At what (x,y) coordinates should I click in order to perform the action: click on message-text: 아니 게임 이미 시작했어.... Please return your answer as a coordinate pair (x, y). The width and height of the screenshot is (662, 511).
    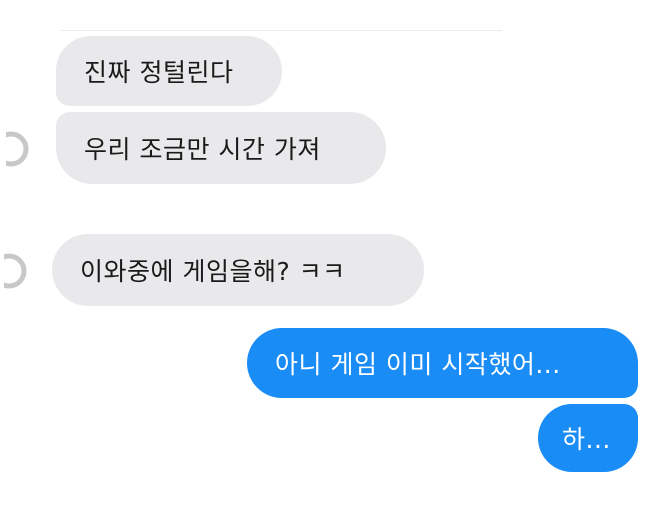
    Looking at the image, I should click on (418, 364).